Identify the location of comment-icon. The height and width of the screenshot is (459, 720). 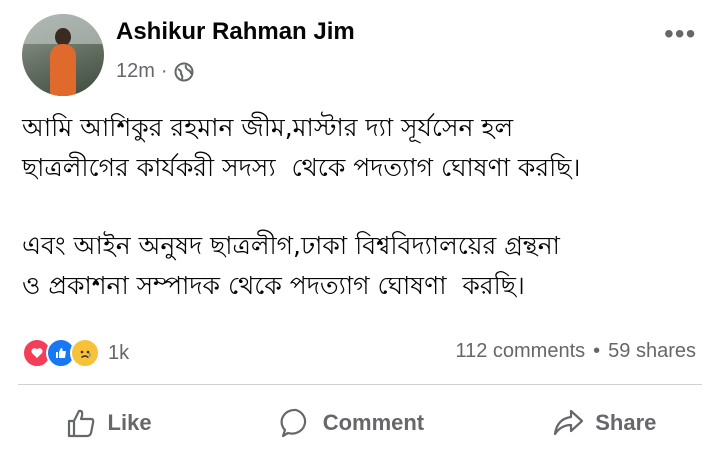
(293, 423).